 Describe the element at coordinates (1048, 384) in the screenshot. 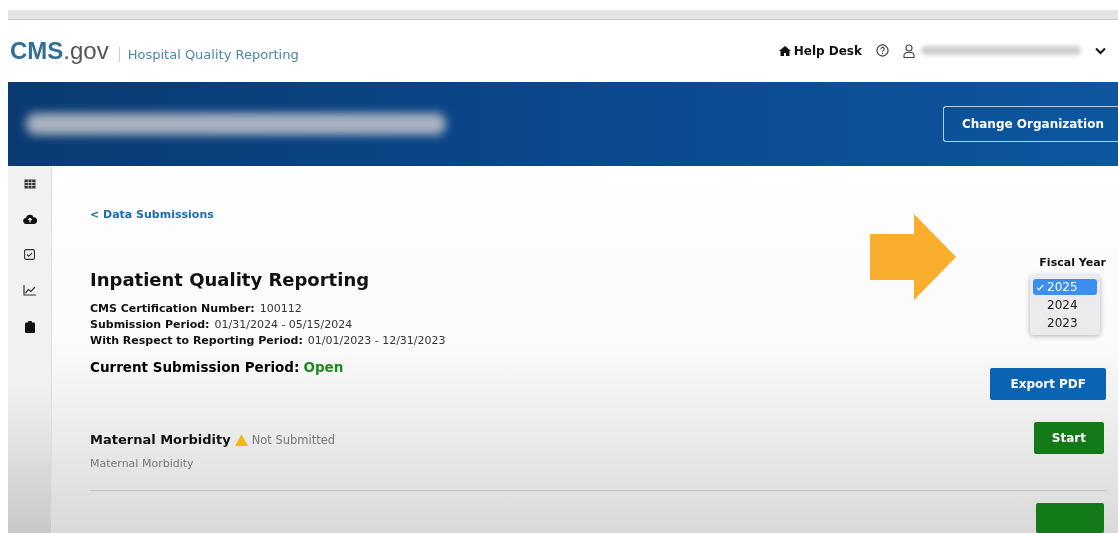

I see `export-pdf-button: Export PDF` at that location.